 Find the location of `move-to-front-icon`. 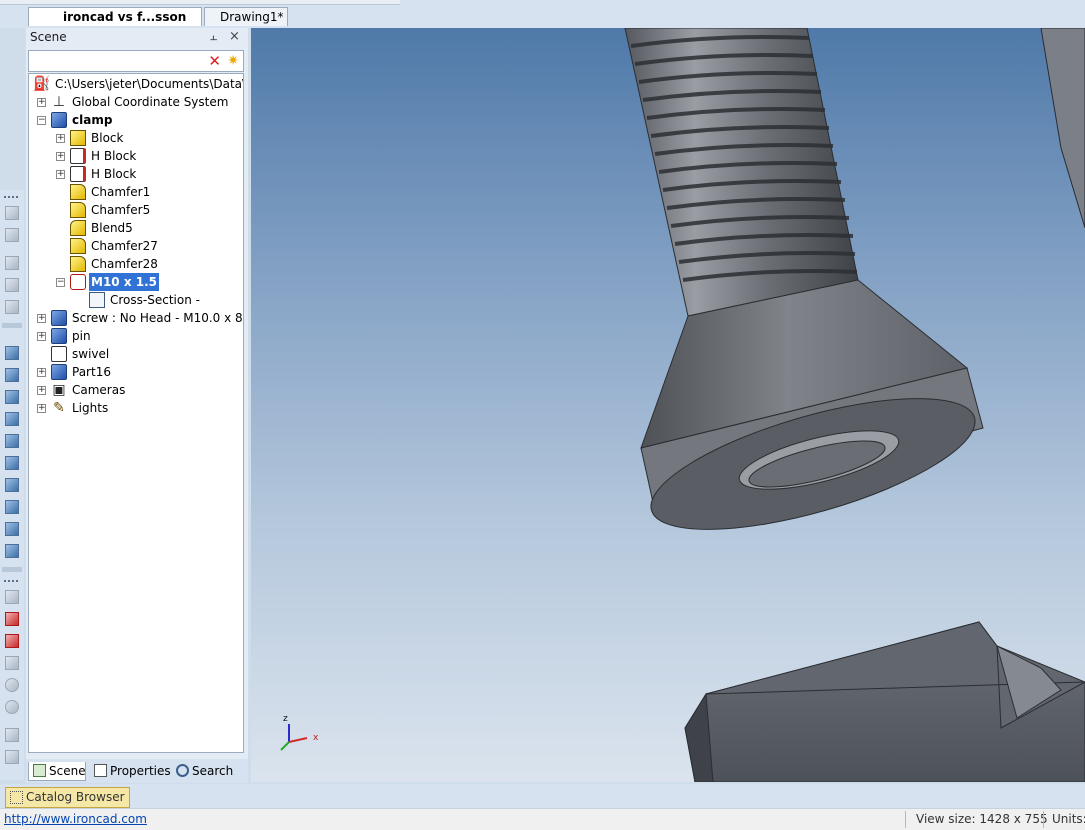

move-to-front-icon is located at coordinates (12, 213).